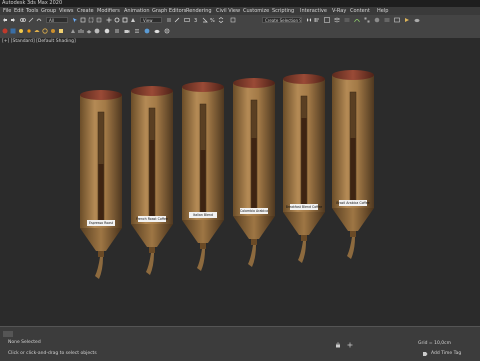 The height and width of the screenshot is (361, 480). Describe the element at coordinates (7, 11) in the screenshot. I see `menu-file: File` at that location.